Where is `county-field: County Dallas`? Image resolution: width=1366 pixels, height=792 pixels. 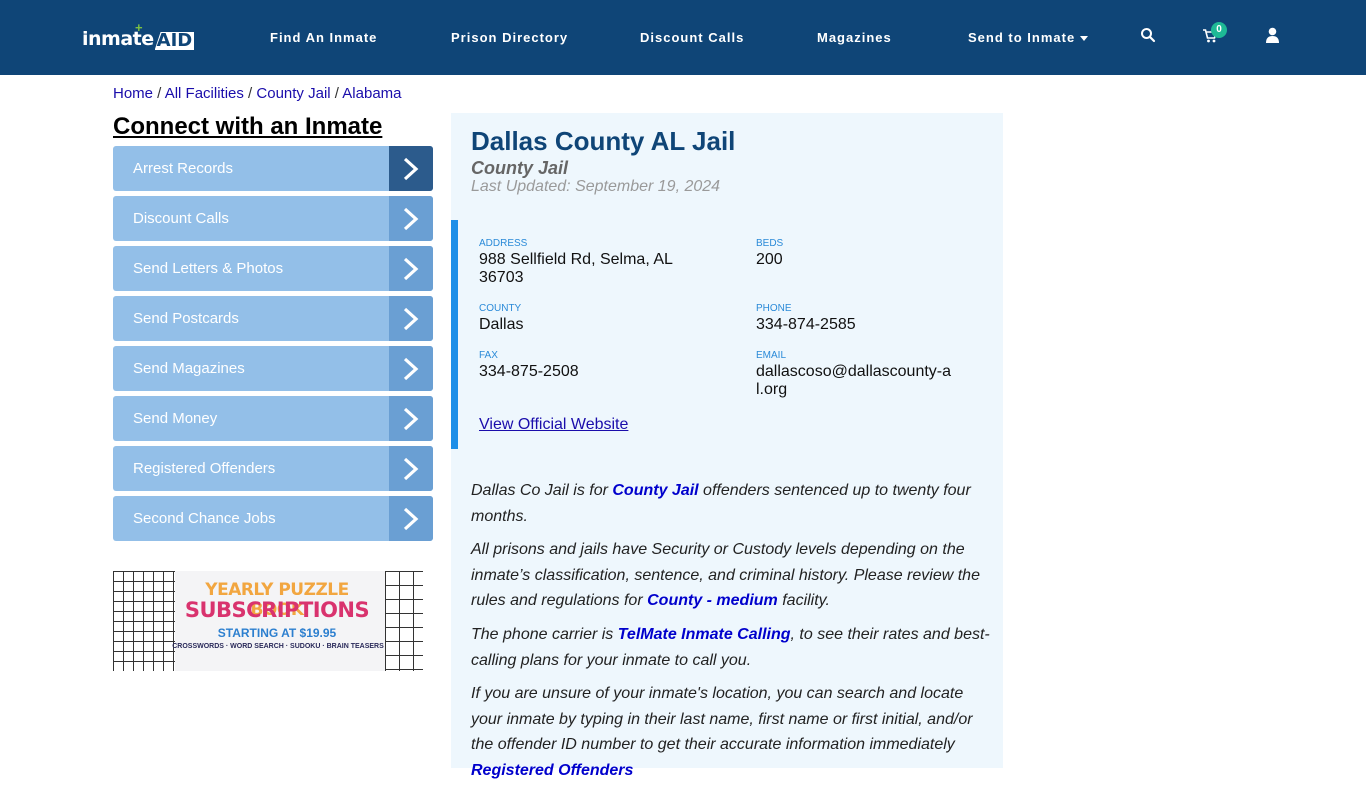
county-field: County Dallas is located at coordinates (501, 318).